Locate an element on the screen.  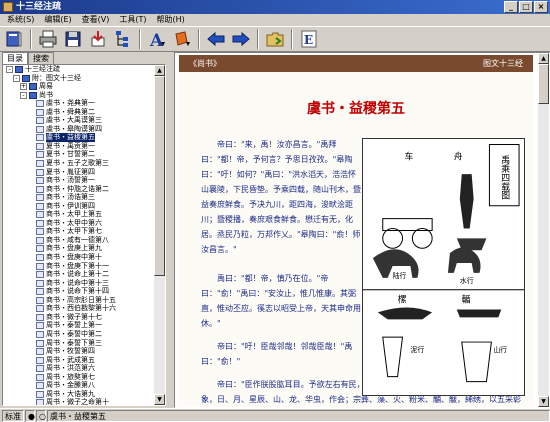
tab-search: 搜索 is located at coordinates (41, 58).